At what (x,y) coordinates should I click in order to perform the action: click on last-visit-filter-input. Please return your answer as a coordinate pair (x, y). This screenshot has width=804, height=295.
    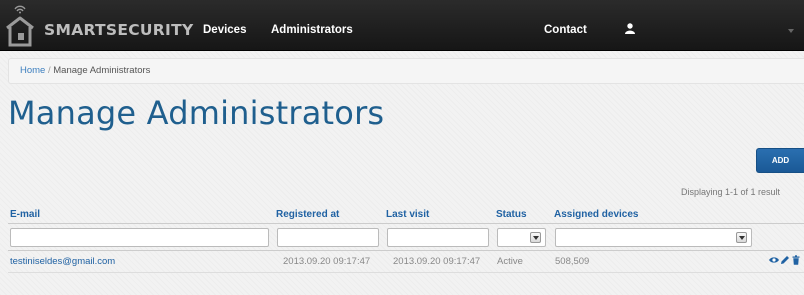
    Looking at the image, I should click on (438, 237).